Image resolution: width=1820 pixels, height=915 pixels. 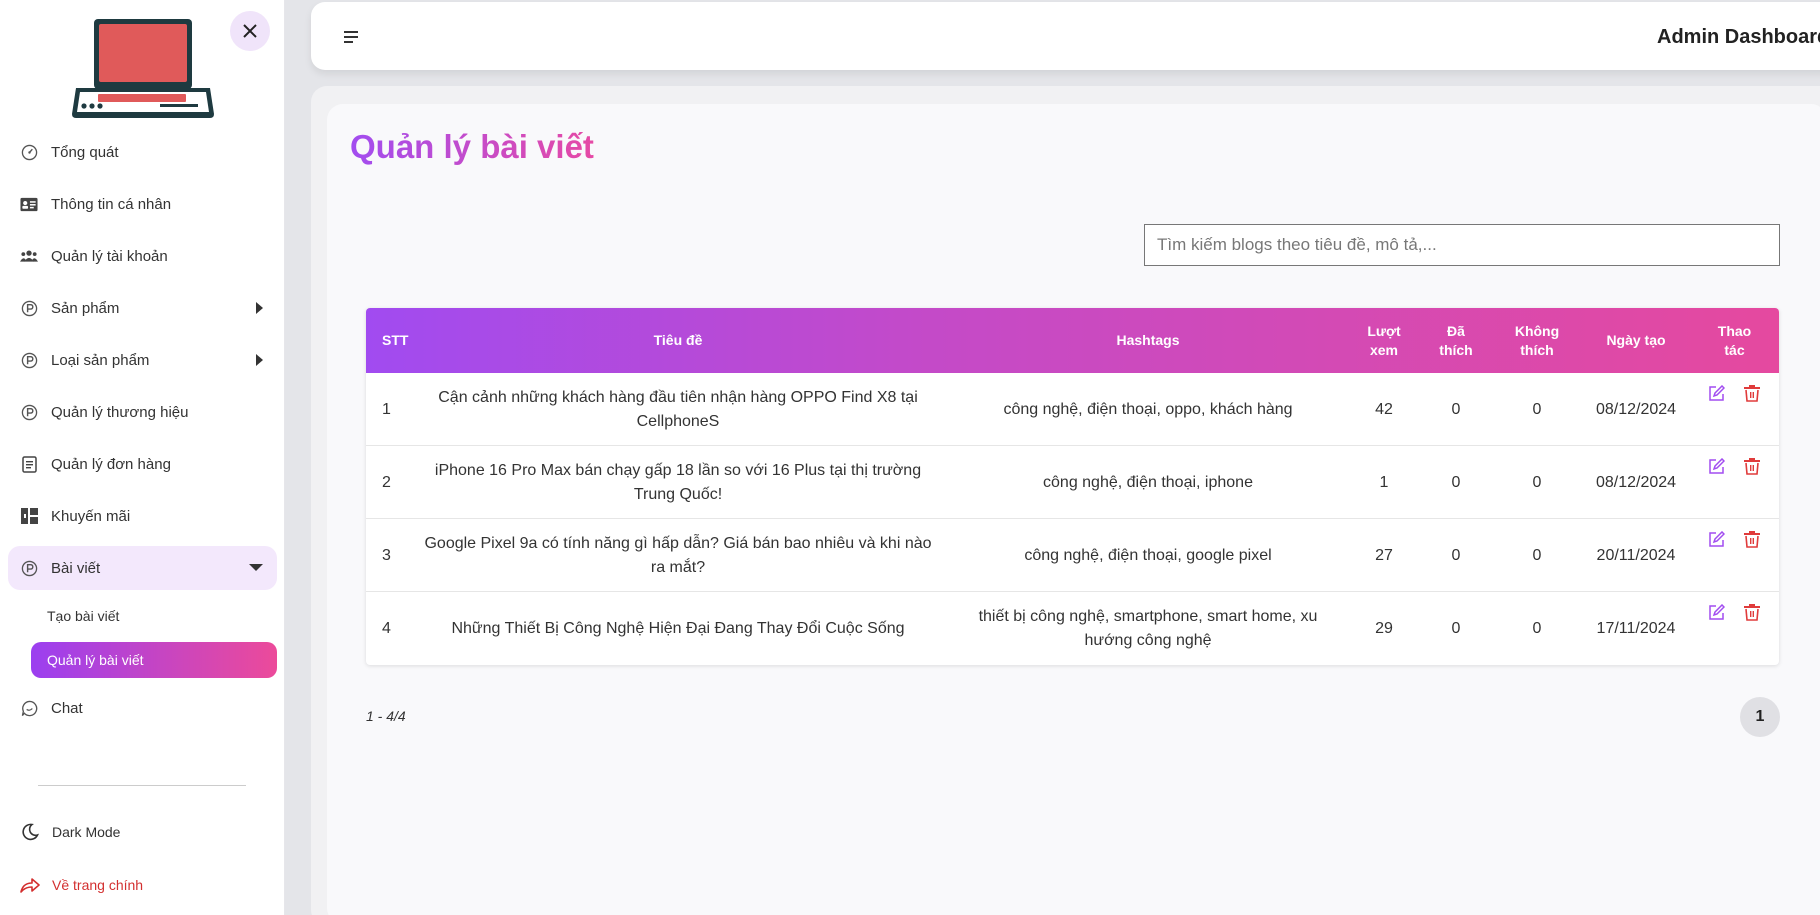 What do you see at coordinates (1462, 245) in the screenshot?
I see `search-input` at bounding box center [1462, 245].